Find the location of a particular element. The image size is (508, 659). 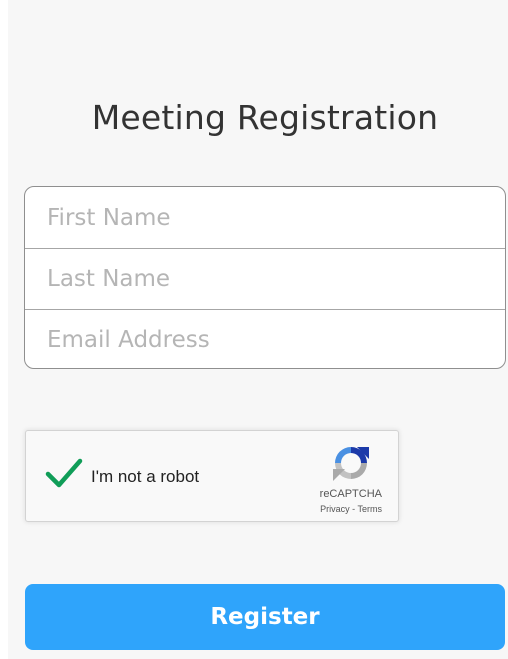

last-name-field is located at coordinates (265, 278).